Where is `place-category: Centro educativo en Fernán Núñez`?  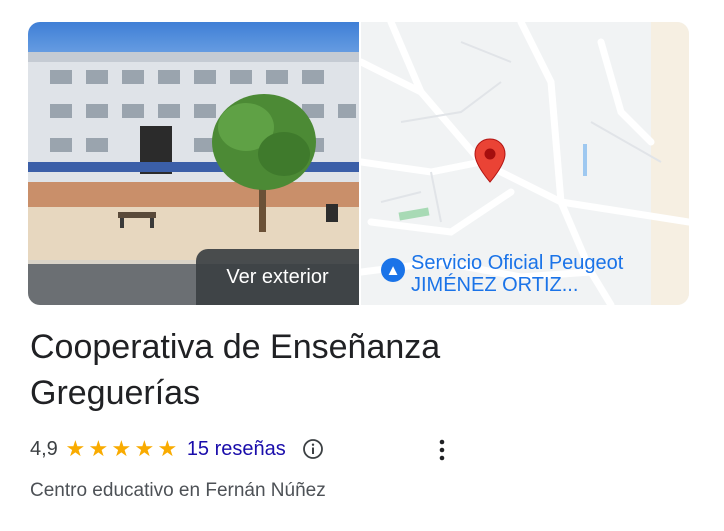
place-category: Centro educativo en Fernán Núñez is located at coordinates (178, 490).